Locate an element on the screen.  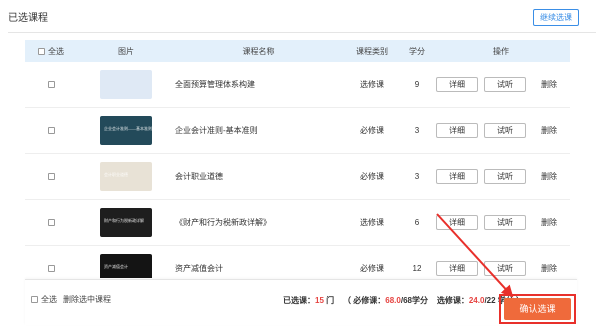
table-row: 会计职业道德 会计职业道德 必修课 3 详细 试听 删除 is located at coordinates (297, 177).